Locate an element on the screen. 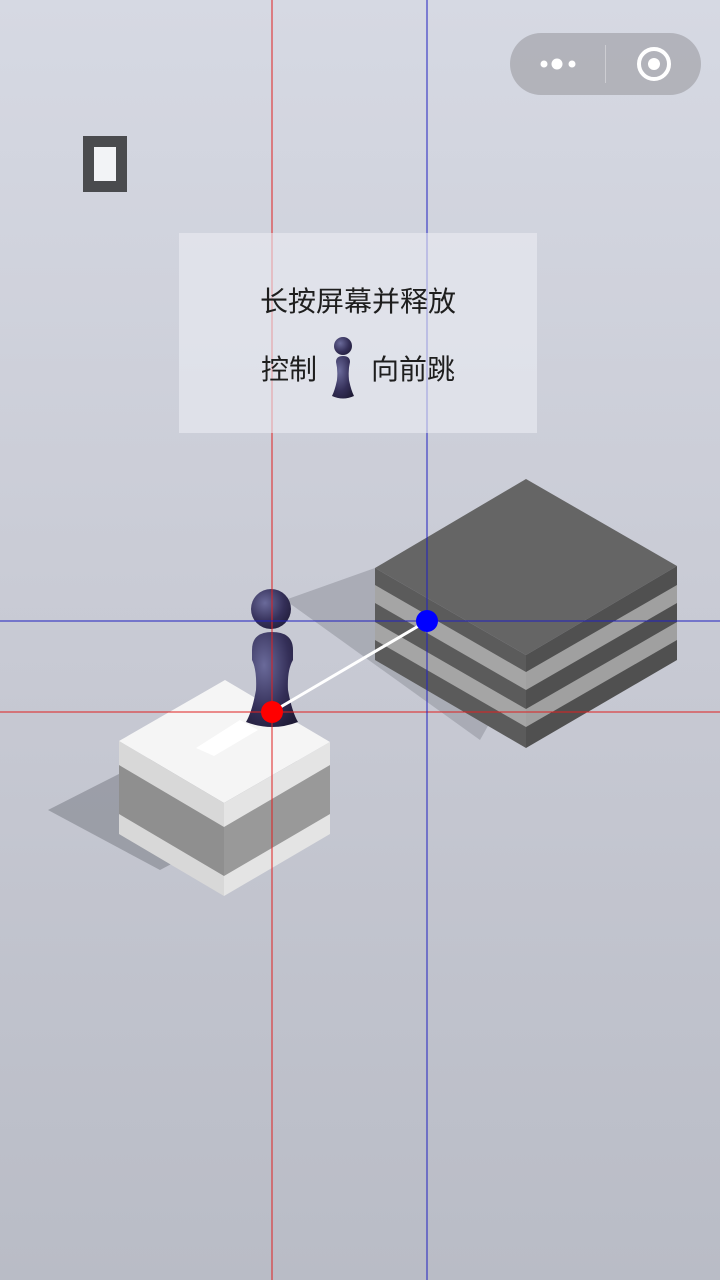 The height and width of the screenshot is (1280, 720). instruction-panel: 长按屏幕并释放 控制 向前跳 is located at coordinates (358, 333).